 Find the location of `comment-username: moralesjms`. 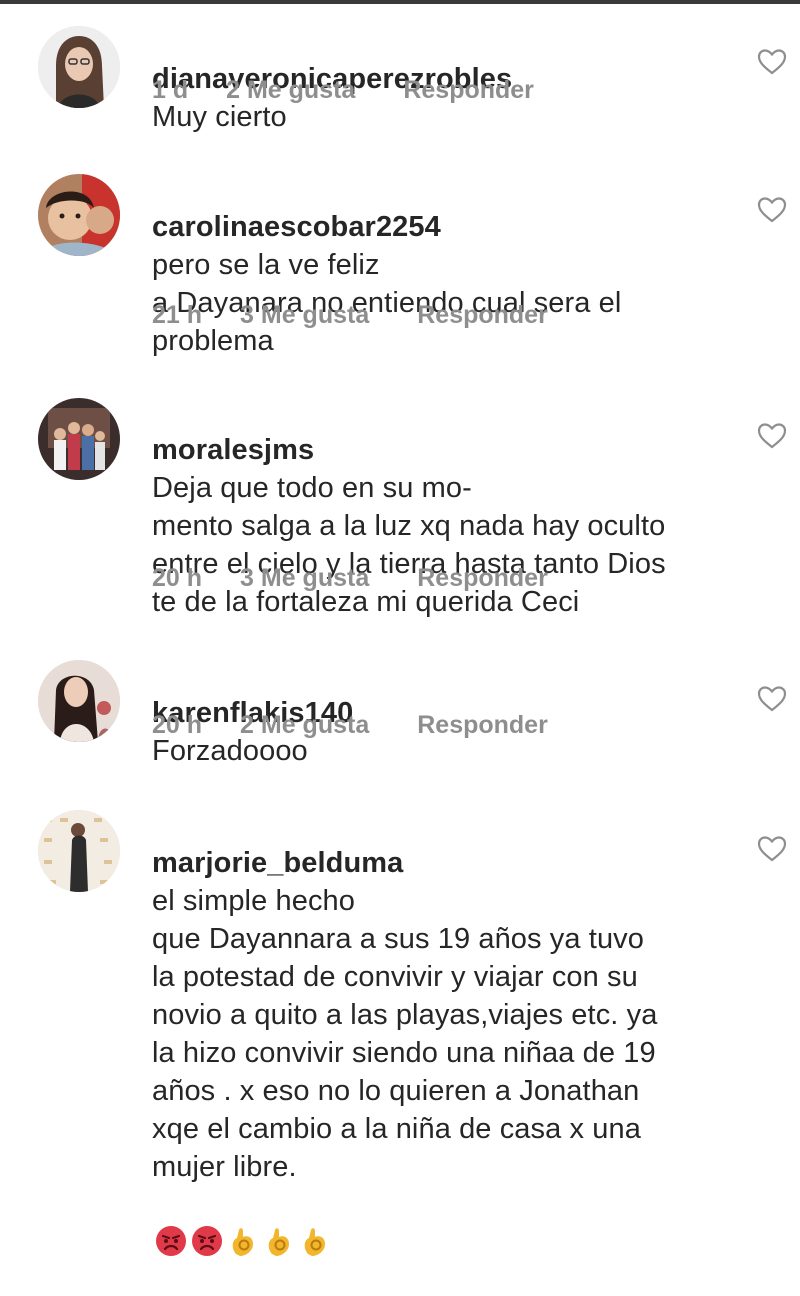

comment-username: moralesjms is located at coordinates (233, 450).